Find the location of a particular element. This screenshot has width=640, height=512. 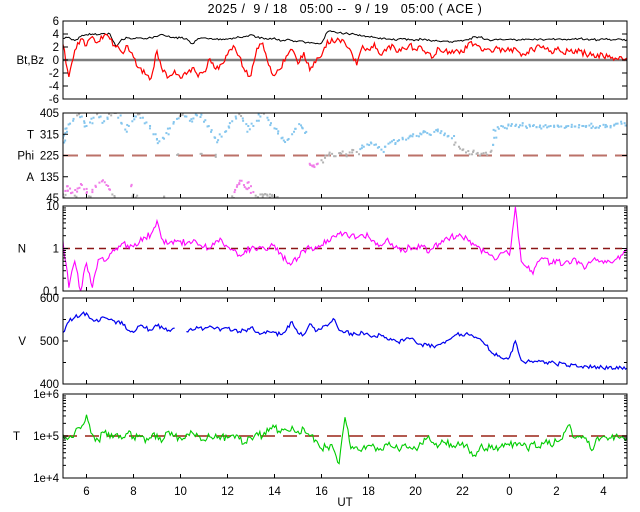

phi-sector-panel-ytick-label: 135 is located at coordinates (49, 178).